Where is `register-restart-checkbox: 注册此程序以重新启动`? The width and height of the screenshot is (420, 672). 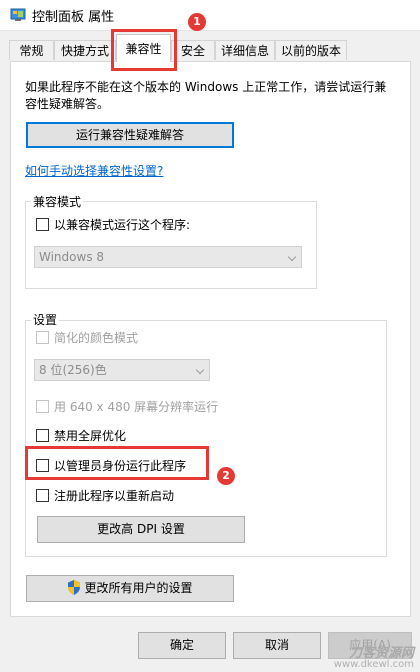
register-restart-checkbox: 注册此程序以重新启动 is located at coordinates (105, 496).